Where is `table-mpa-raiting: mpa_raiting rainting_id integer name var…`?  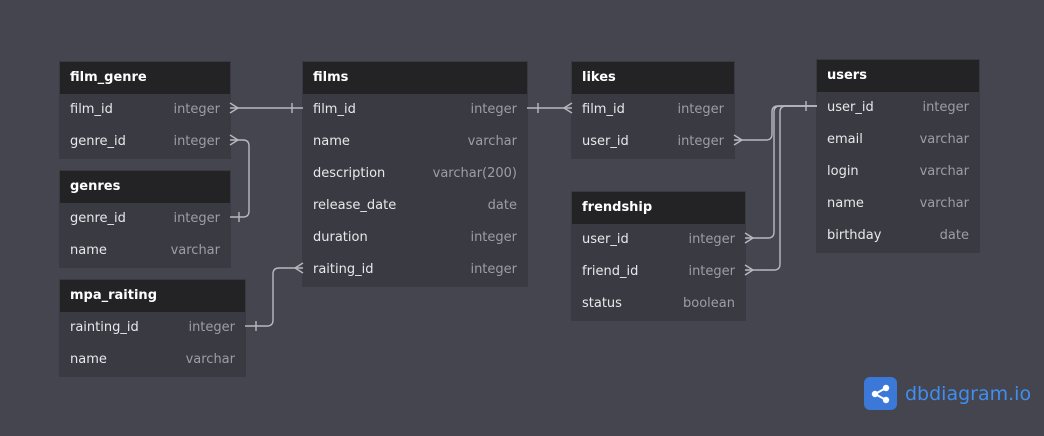
table-mpa-raiting: mpa_raiting rainting_id integer name var… is located at coordinates (152, 328).